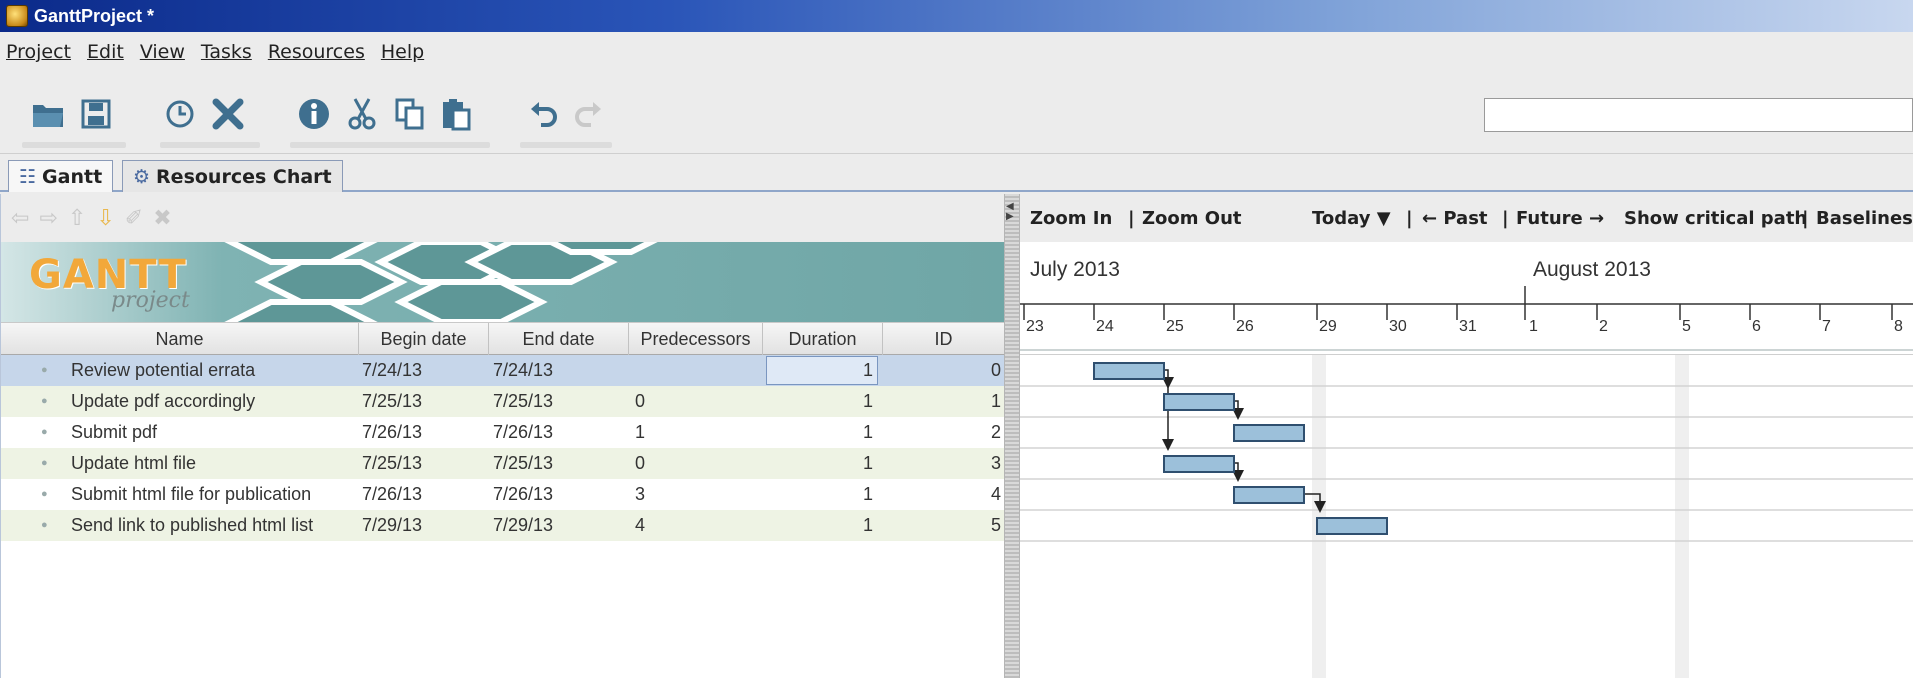  I want to click on properties-button, so click(314, 114).